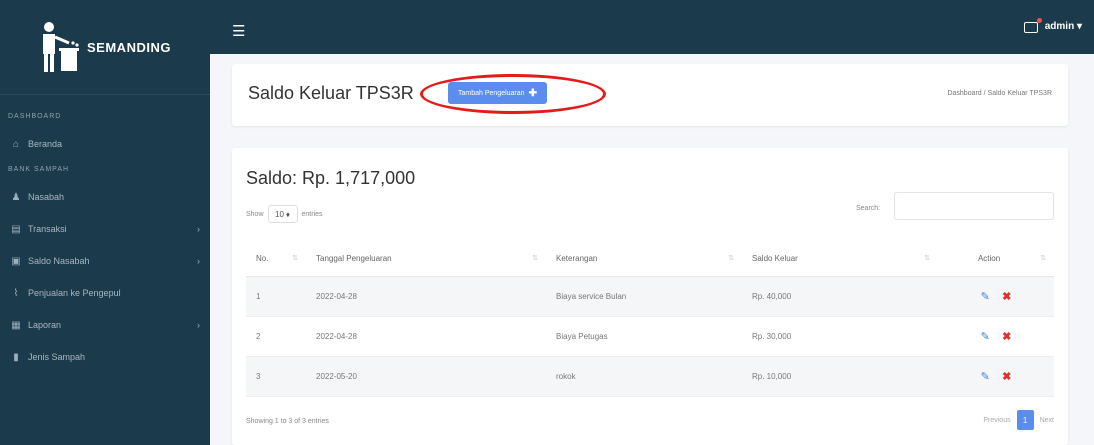 This screenshot has width=1094, height=445. What do you see at coordinates (16, 325) in the screenshot?
I see `report-icon: ▦` at bounding box center [16, 325].